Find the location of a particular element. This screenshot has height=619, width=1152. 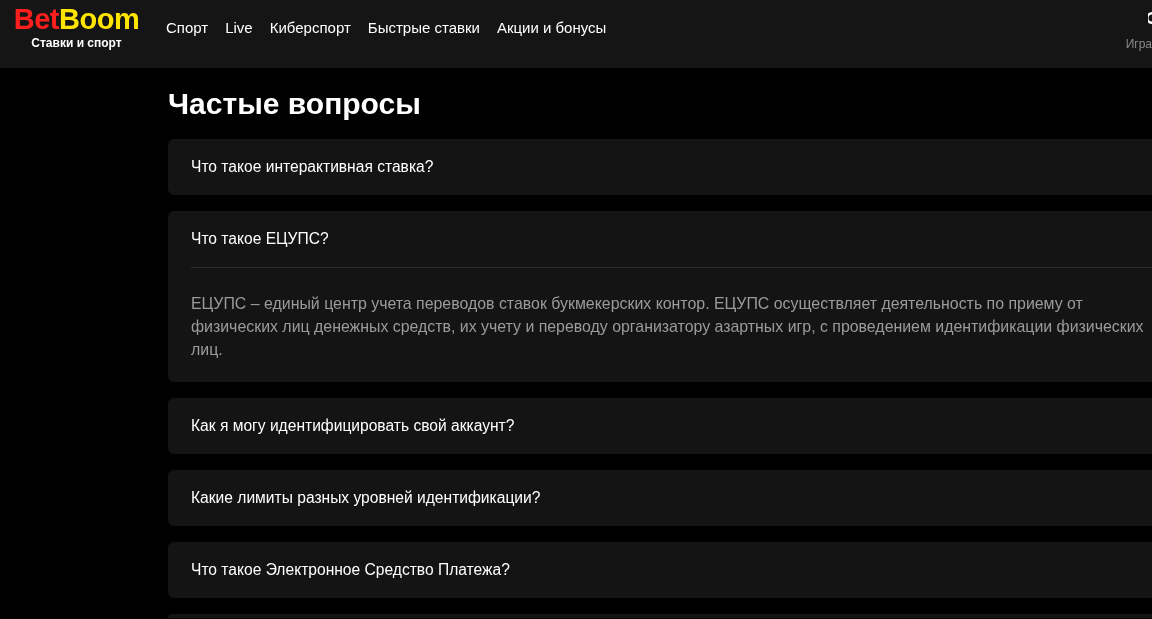

faq-question: Что такое Электронное Средство Платежа? is located at coordinates (350, 570).